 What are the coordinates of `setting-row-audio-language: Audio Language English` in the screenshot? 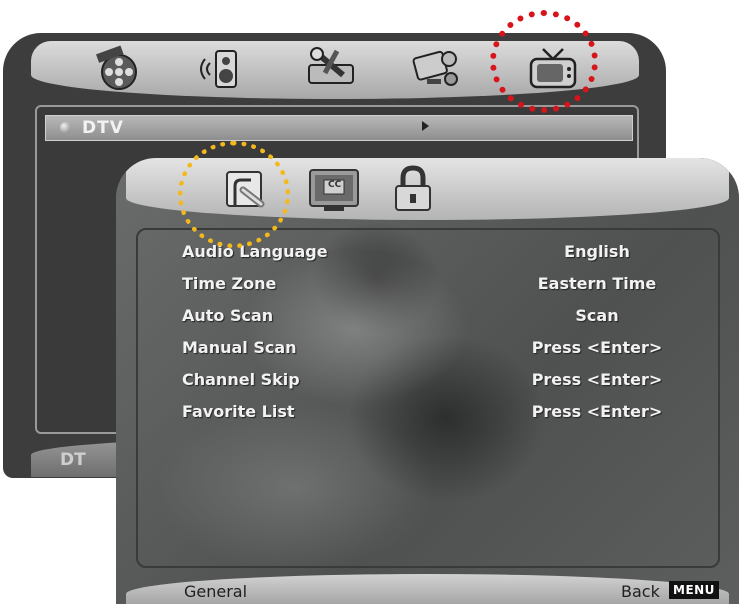 It's located at (432, 255).